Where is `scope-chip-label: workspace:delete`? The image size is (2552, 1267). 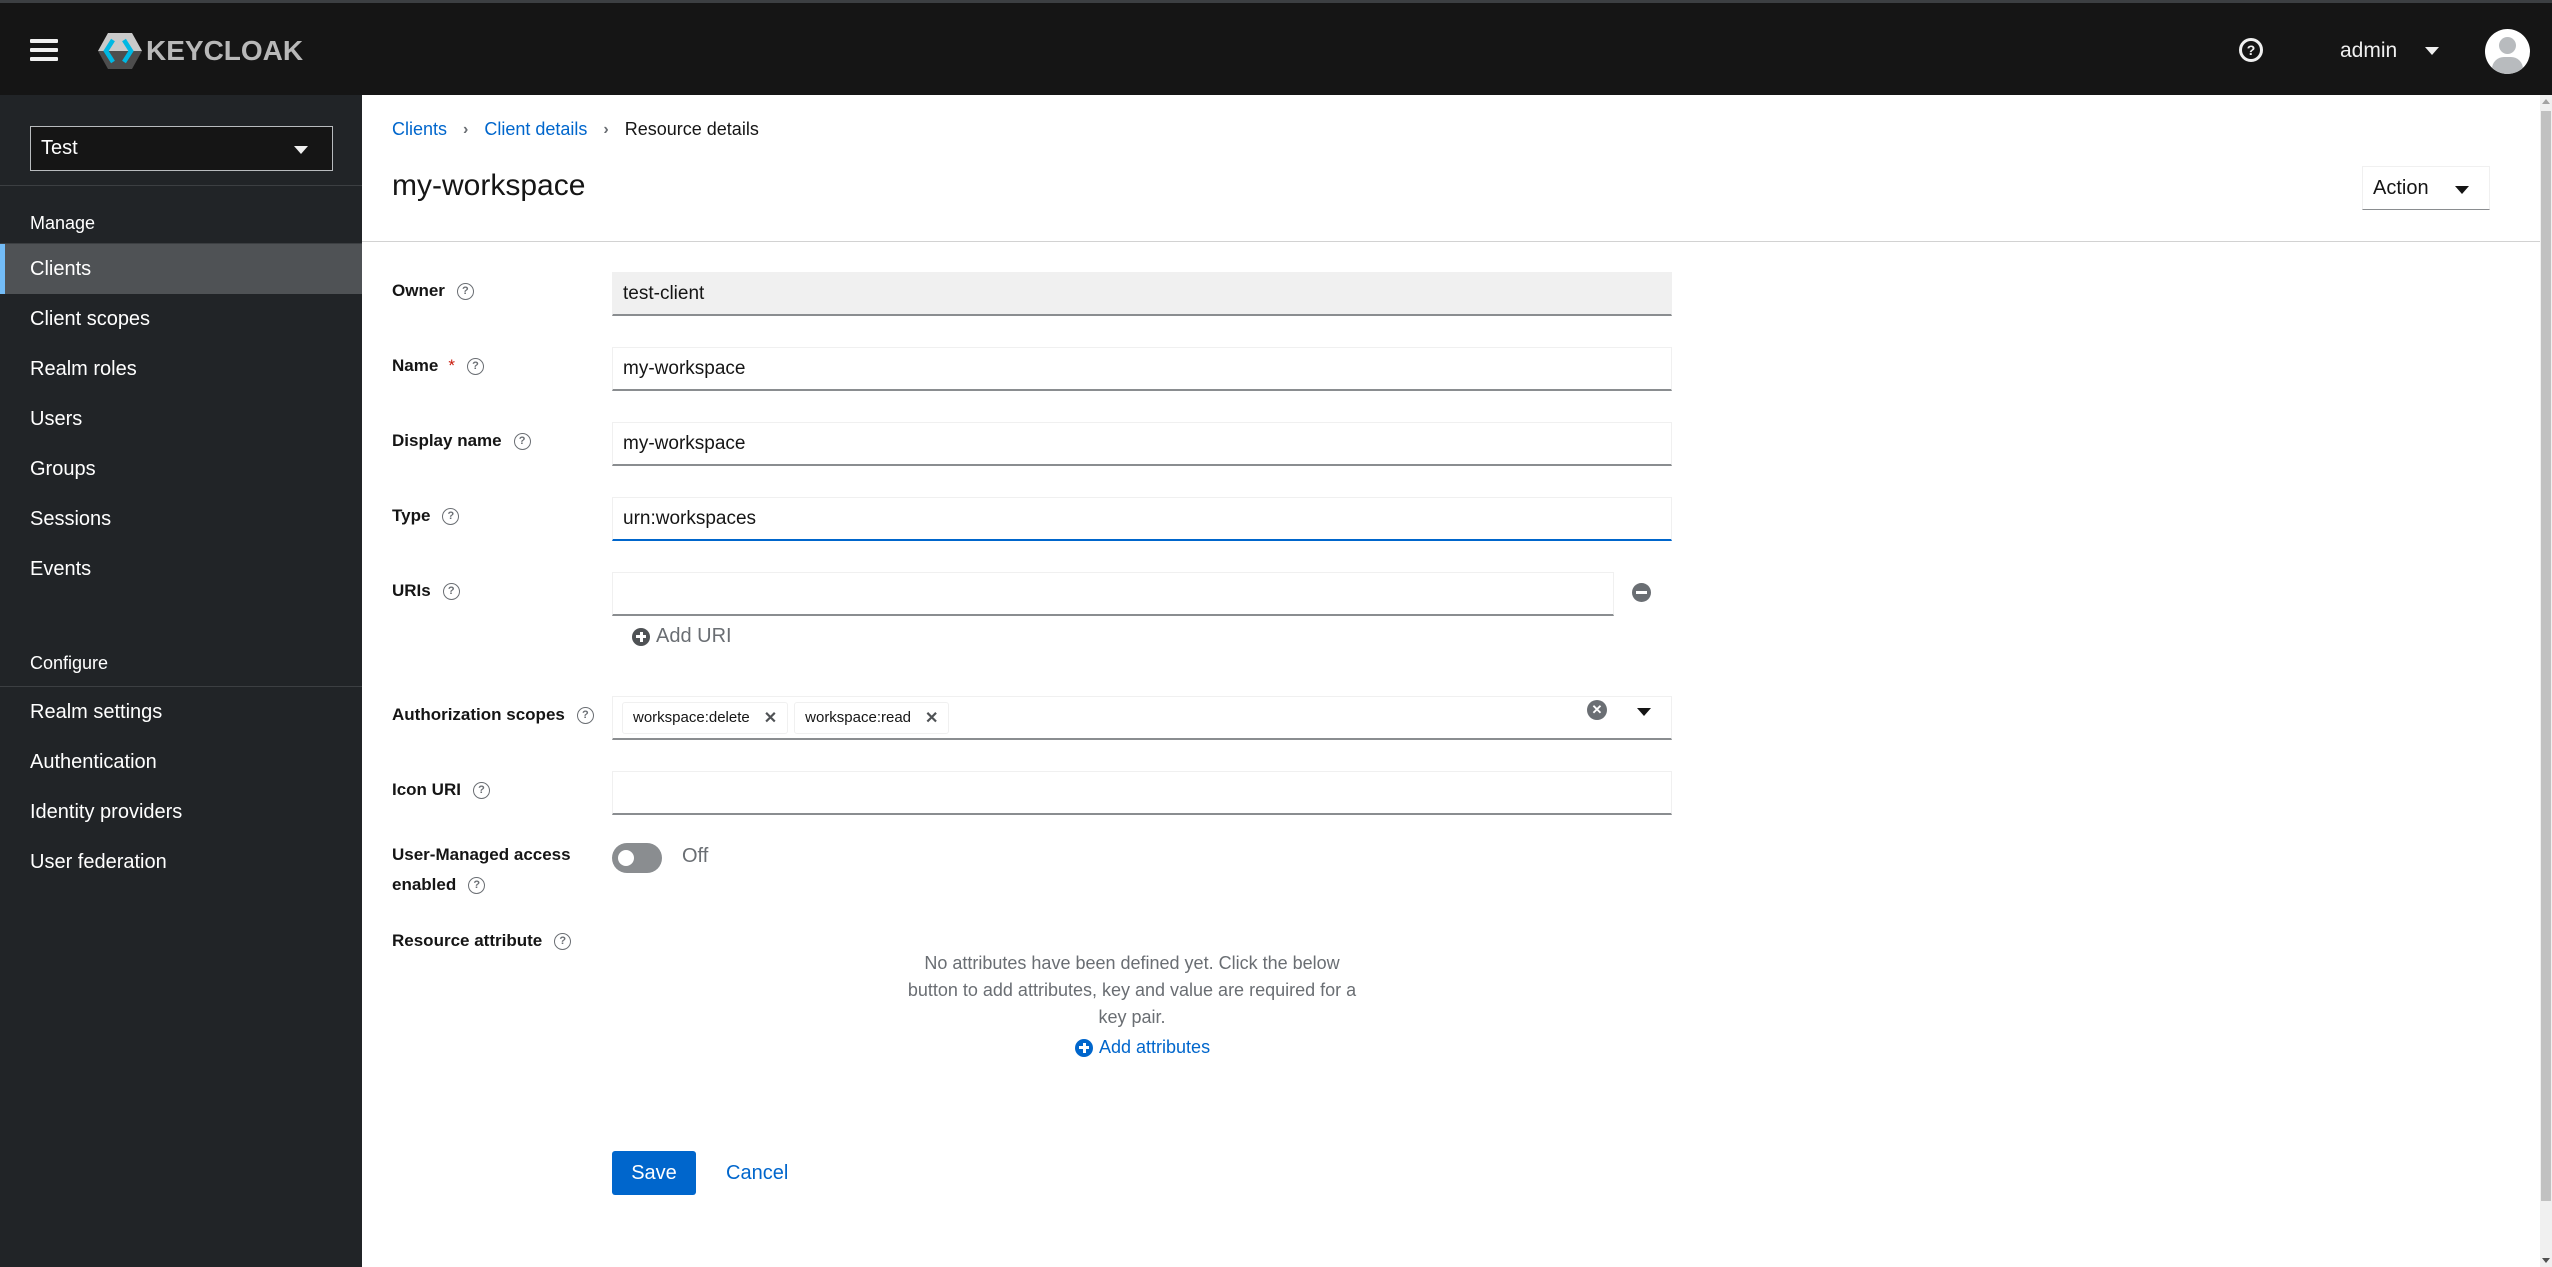 scope-chip-label: workspace:delete is located at coordinates (691, 717).